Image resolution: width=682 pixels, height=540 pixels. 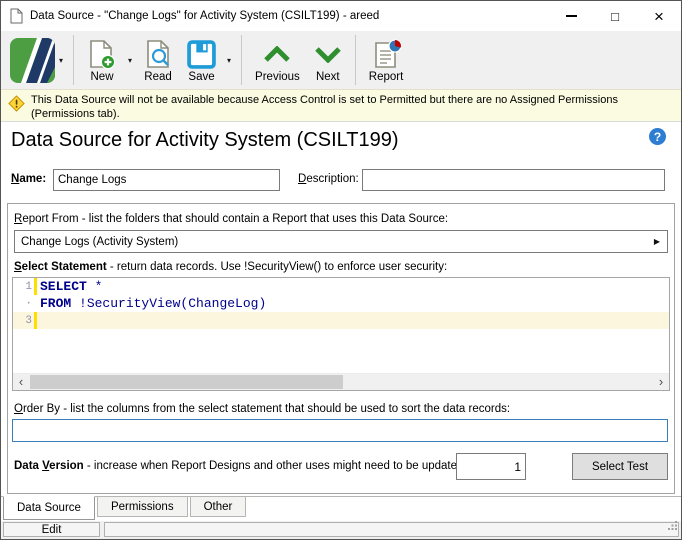 I want to click on order-by-input, so click(x=340, y=430).